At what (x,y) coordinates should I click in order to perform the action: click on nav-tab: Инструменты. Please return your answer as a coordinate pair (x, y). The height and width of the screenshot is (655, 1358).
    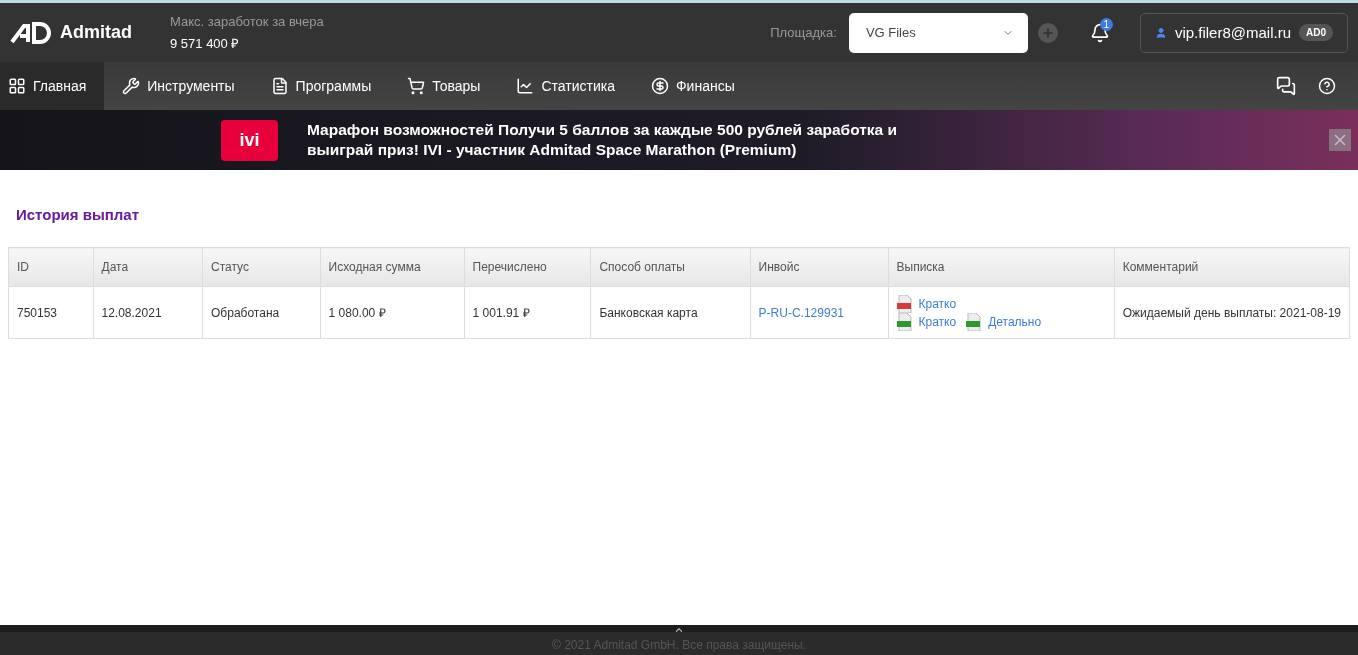
    Looking at the image, I should click on (178, 86).